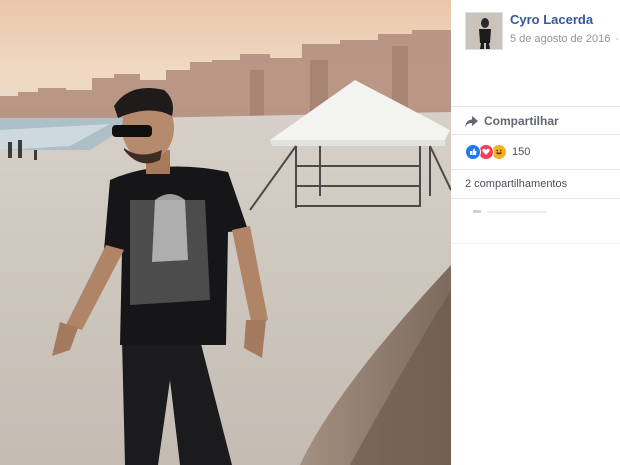  I want to click on shares-count: 2 compartilhamentos, so click(516, 184).